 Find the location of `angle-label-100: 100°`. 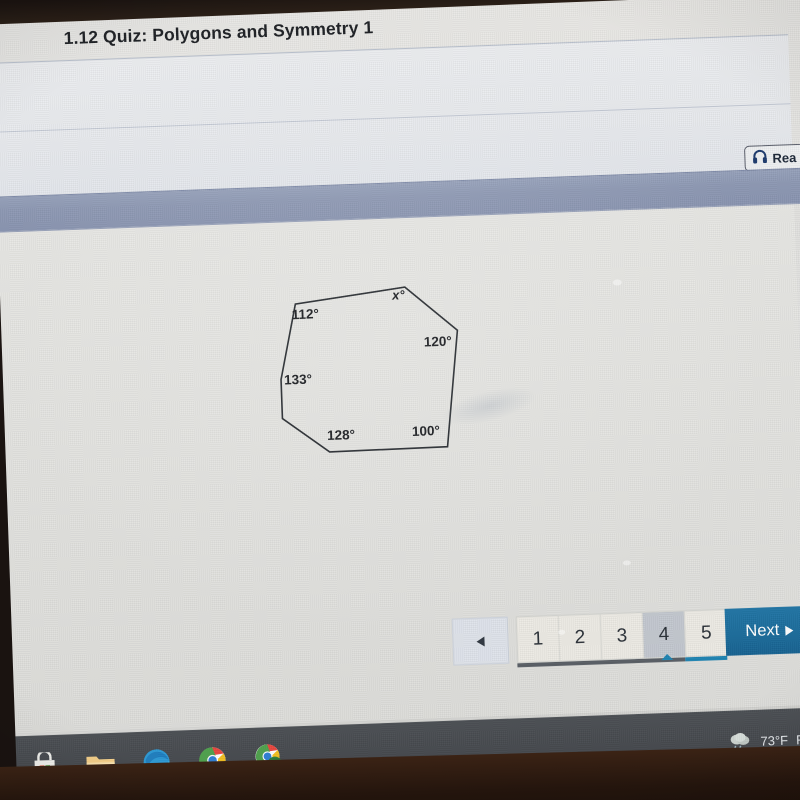

angle-label-100: 100° is located at coordinates (426, 430).